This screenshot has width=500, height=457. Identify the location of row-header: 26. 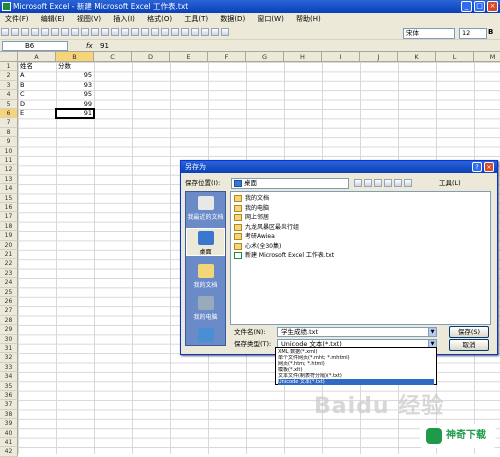
(9, 302).